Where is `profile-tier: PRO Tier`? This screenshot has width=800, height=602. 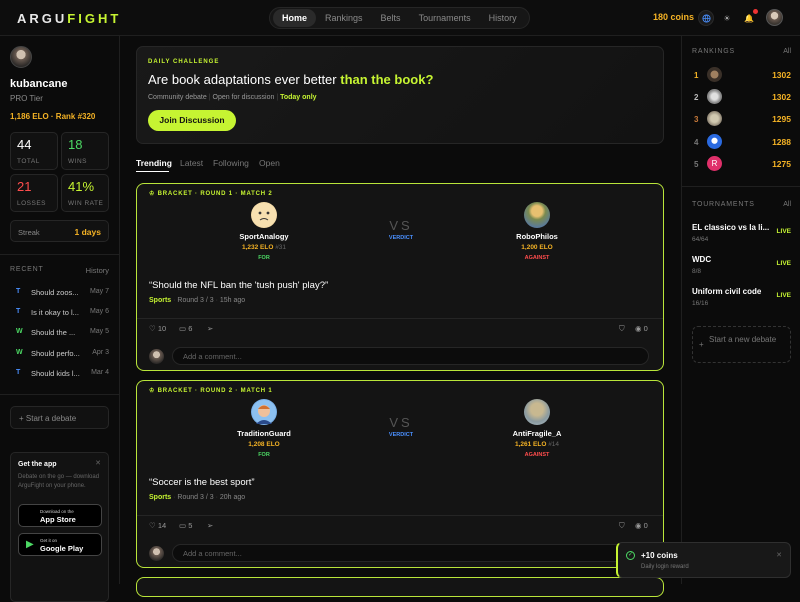 profile-tier: PRO Tier is located at coordinates (26, 98).